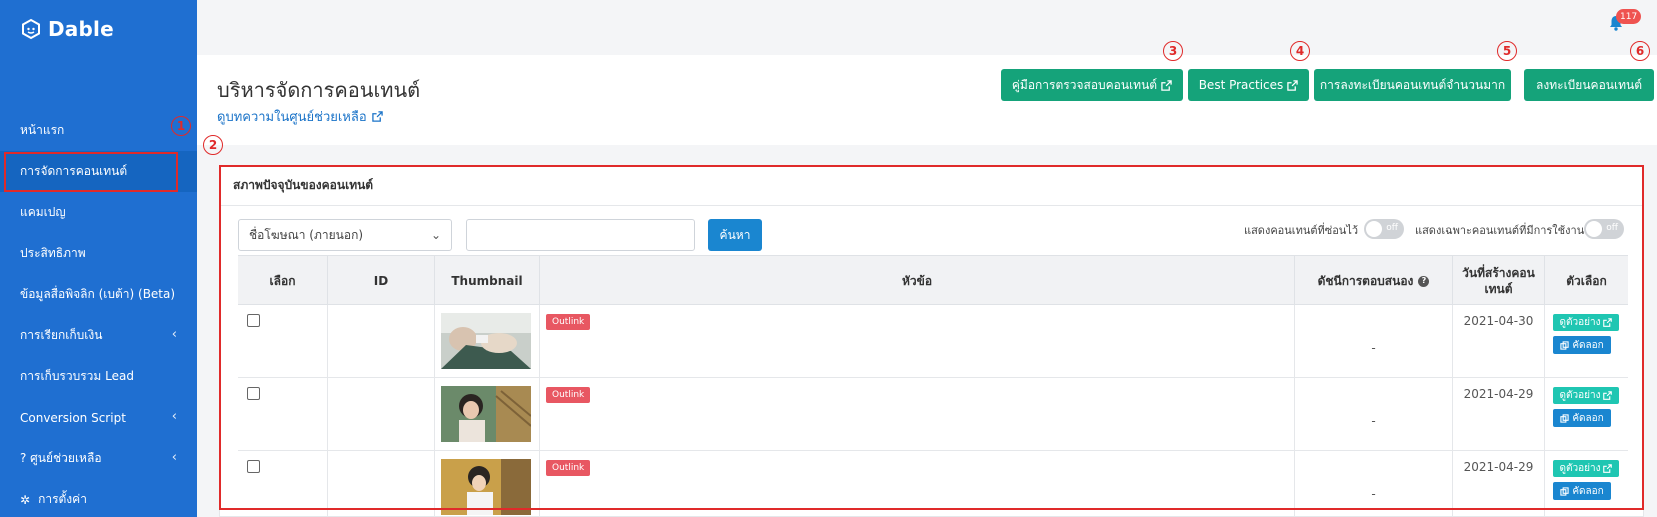  I want to click on annotation-number-6: 6, so click(1640, 51).